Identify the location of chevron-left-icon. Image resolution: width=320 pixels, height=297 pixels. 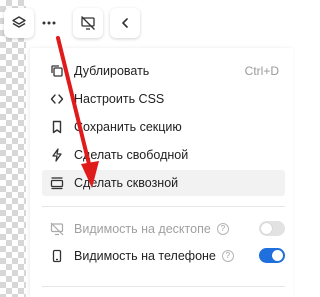
(125, 23).